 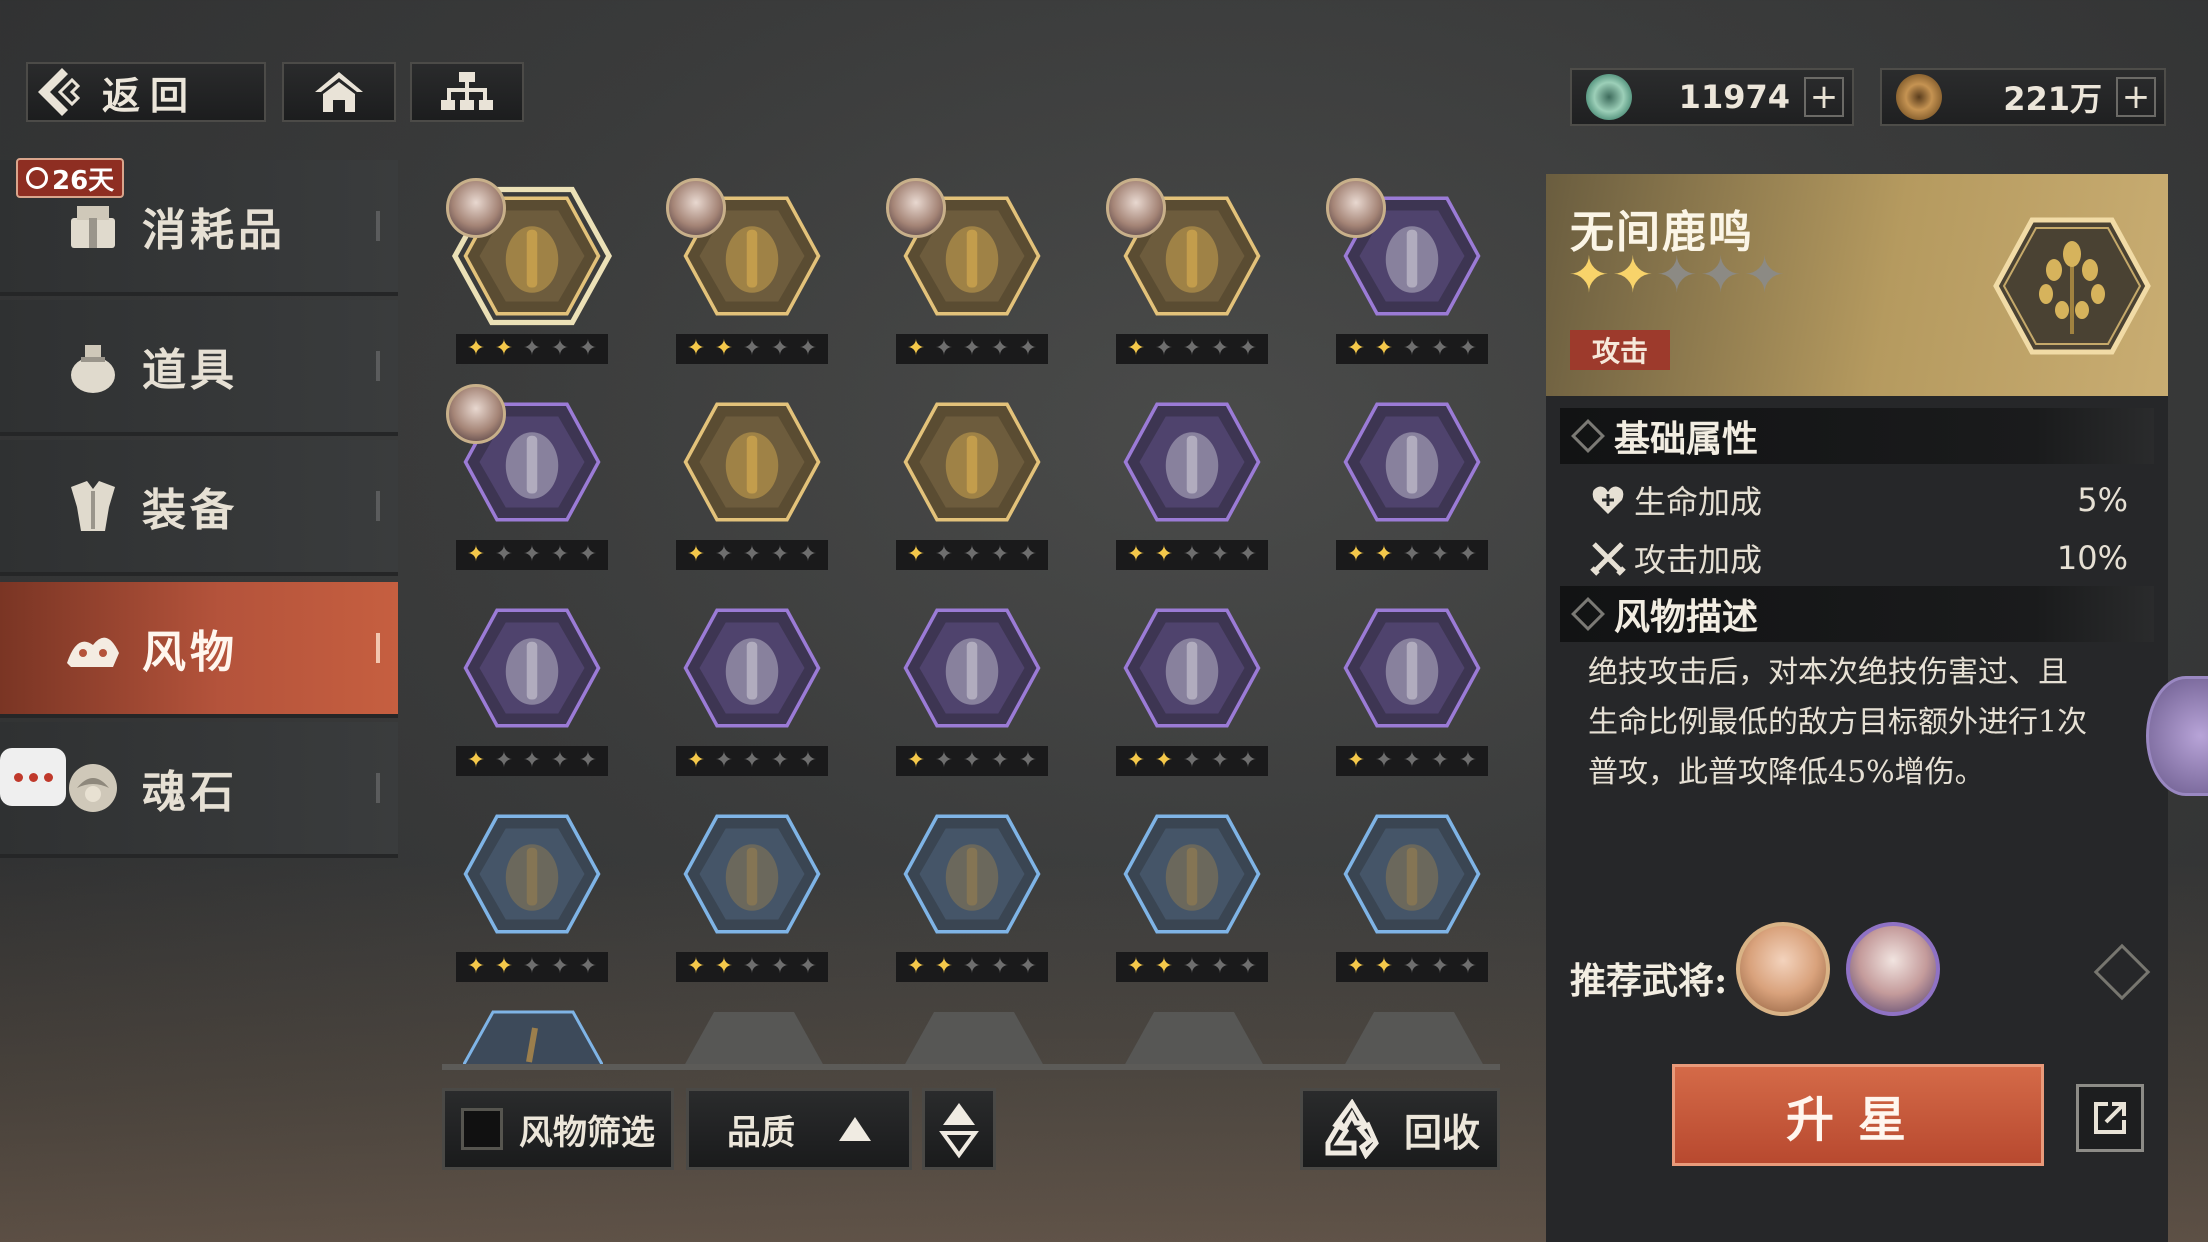 What do you see at coordinates (199, 650) in the screenshot?
I see `sidebar-item-artifacts: 风物` at bounding box center [199, 650].